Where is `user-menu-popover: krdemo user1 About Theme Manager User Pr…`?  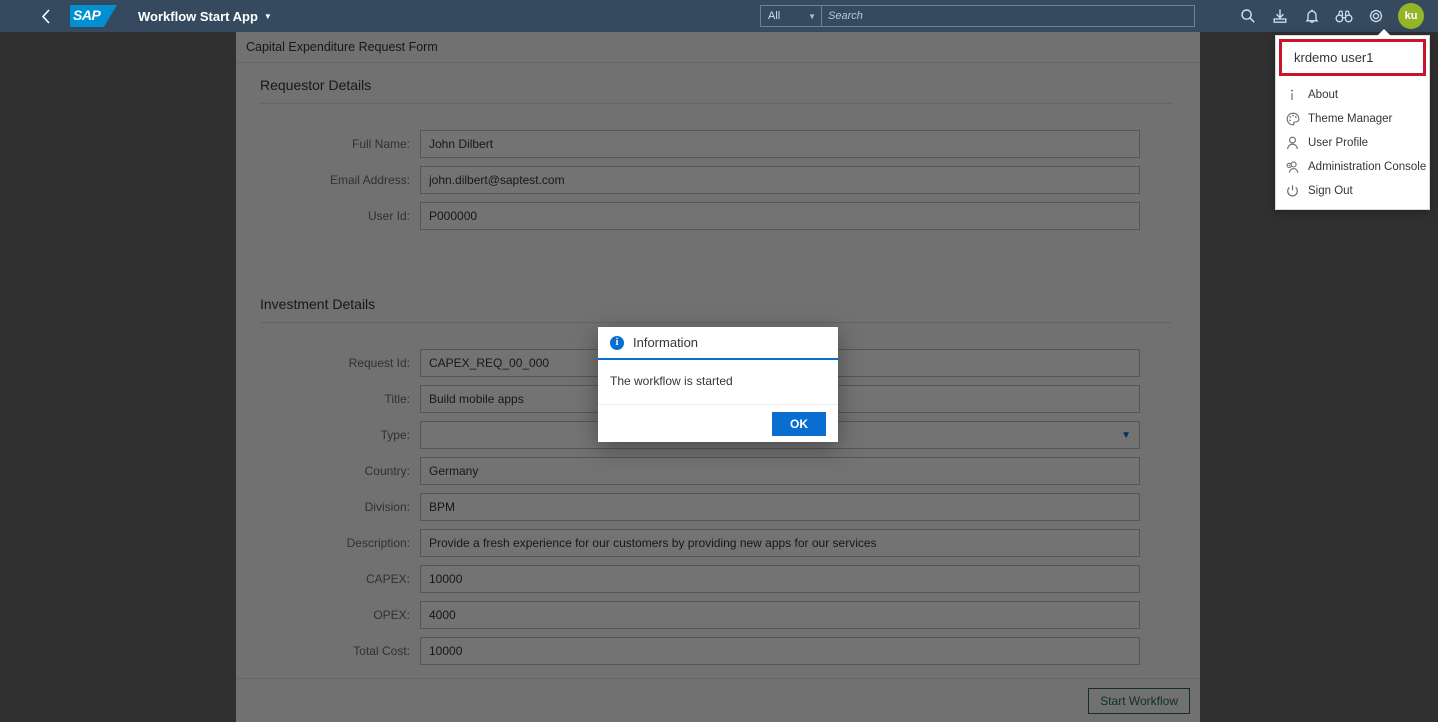 user-menu-popover: krdemo user1 About Theme Manager User Pr… is located at coordinates (1352, 119).